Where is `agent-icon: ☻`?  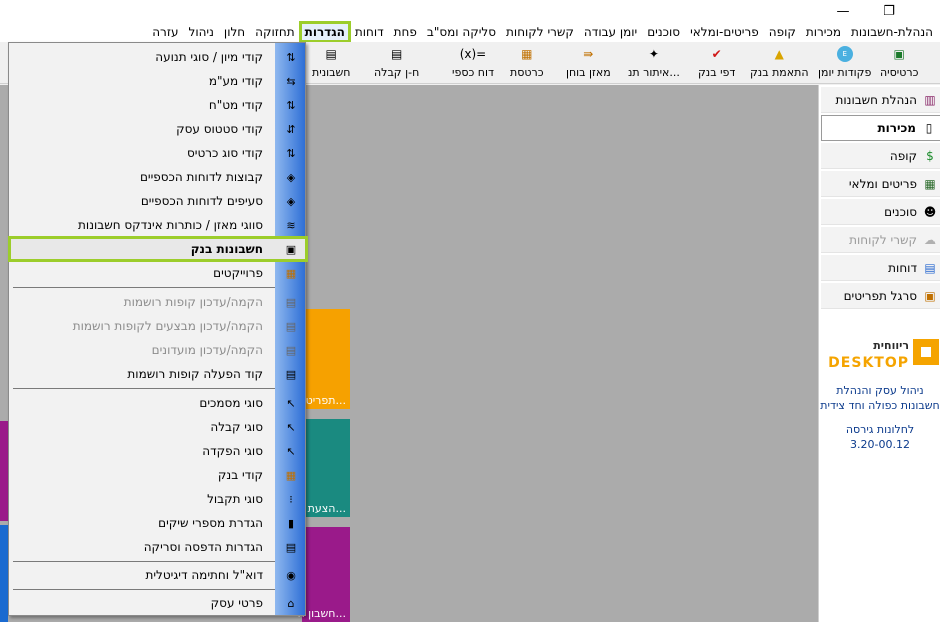 agent-icon: ☻ is located at coordinates (930, 211).